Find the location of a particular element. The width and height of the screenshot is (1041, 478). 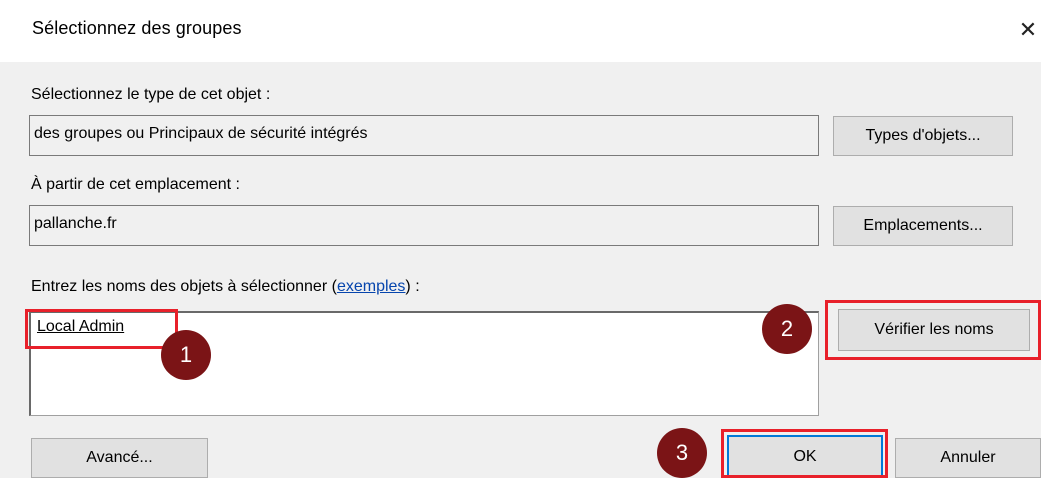

title-bar: Sélectionnez des groupes ✕ is located at coordinates (520, 31).